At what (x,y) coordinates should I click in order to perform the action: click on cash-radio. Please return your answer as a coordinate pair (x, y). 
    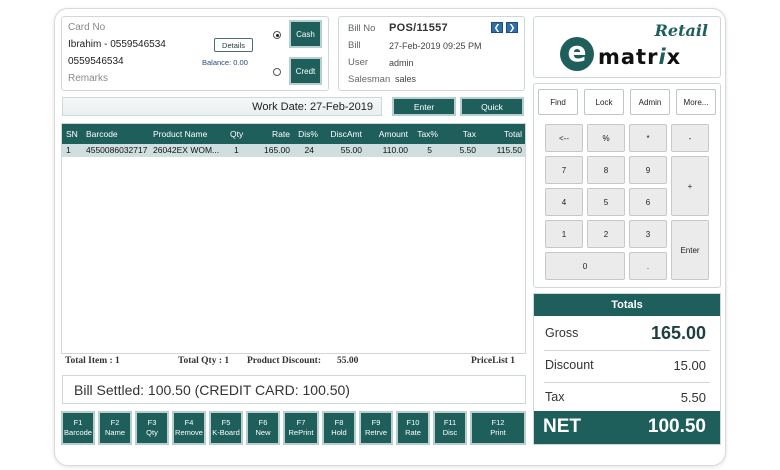
    Looking at the image, I should click on (277, 35).